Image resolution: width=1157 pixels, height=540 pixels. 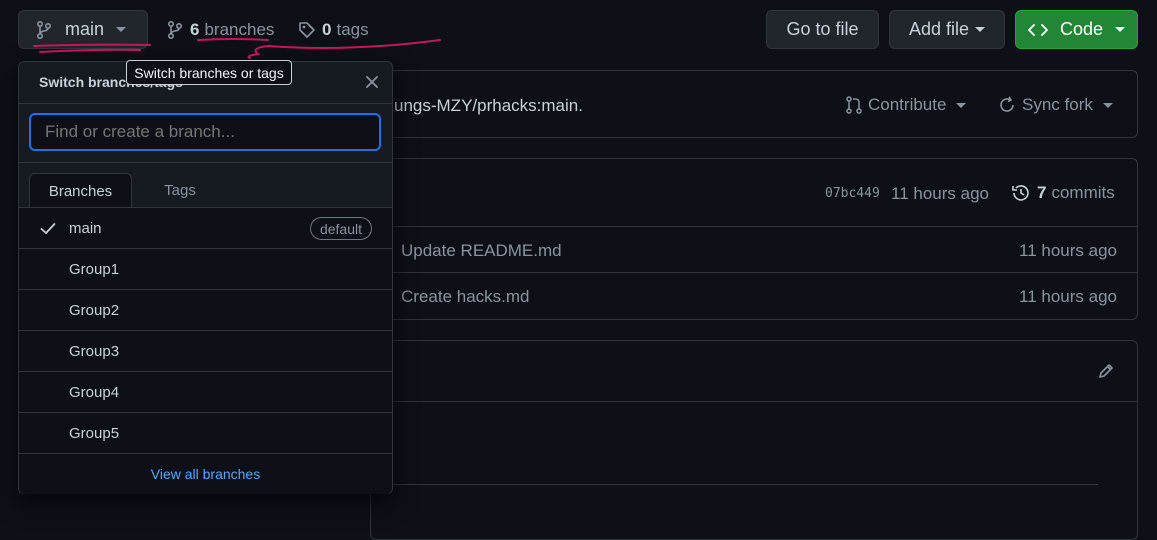 I want to click on annotation-arrow, so click(x=344, y=49).